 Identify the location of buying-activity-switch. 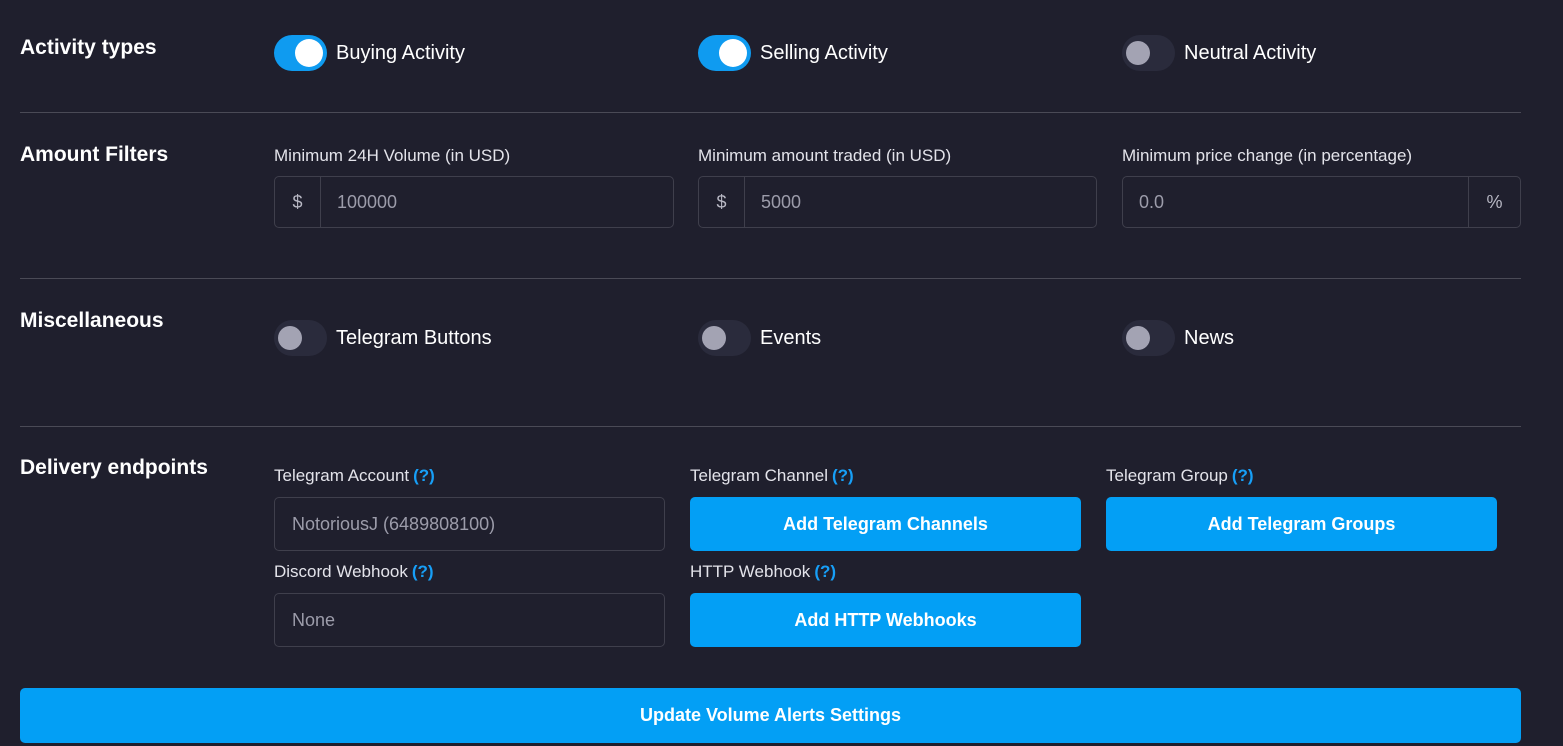
(300, 53).